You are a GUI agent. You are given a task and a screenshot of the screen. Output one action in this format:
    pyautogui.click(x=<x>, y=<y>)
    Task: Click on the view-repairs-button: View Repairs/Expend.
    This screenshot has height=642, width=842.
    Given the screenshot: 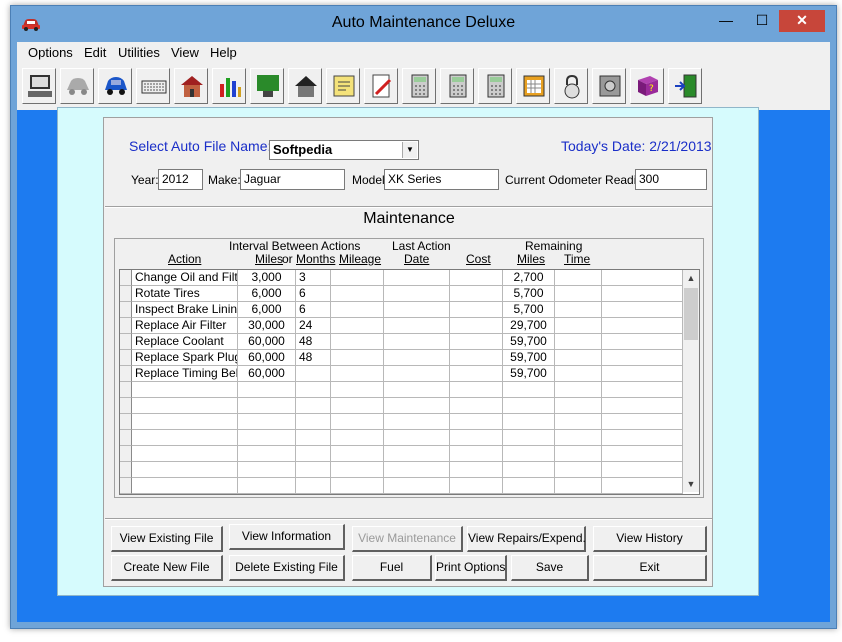 What is the action you would take?
    pyautogui.click(x=526, y=539)
    